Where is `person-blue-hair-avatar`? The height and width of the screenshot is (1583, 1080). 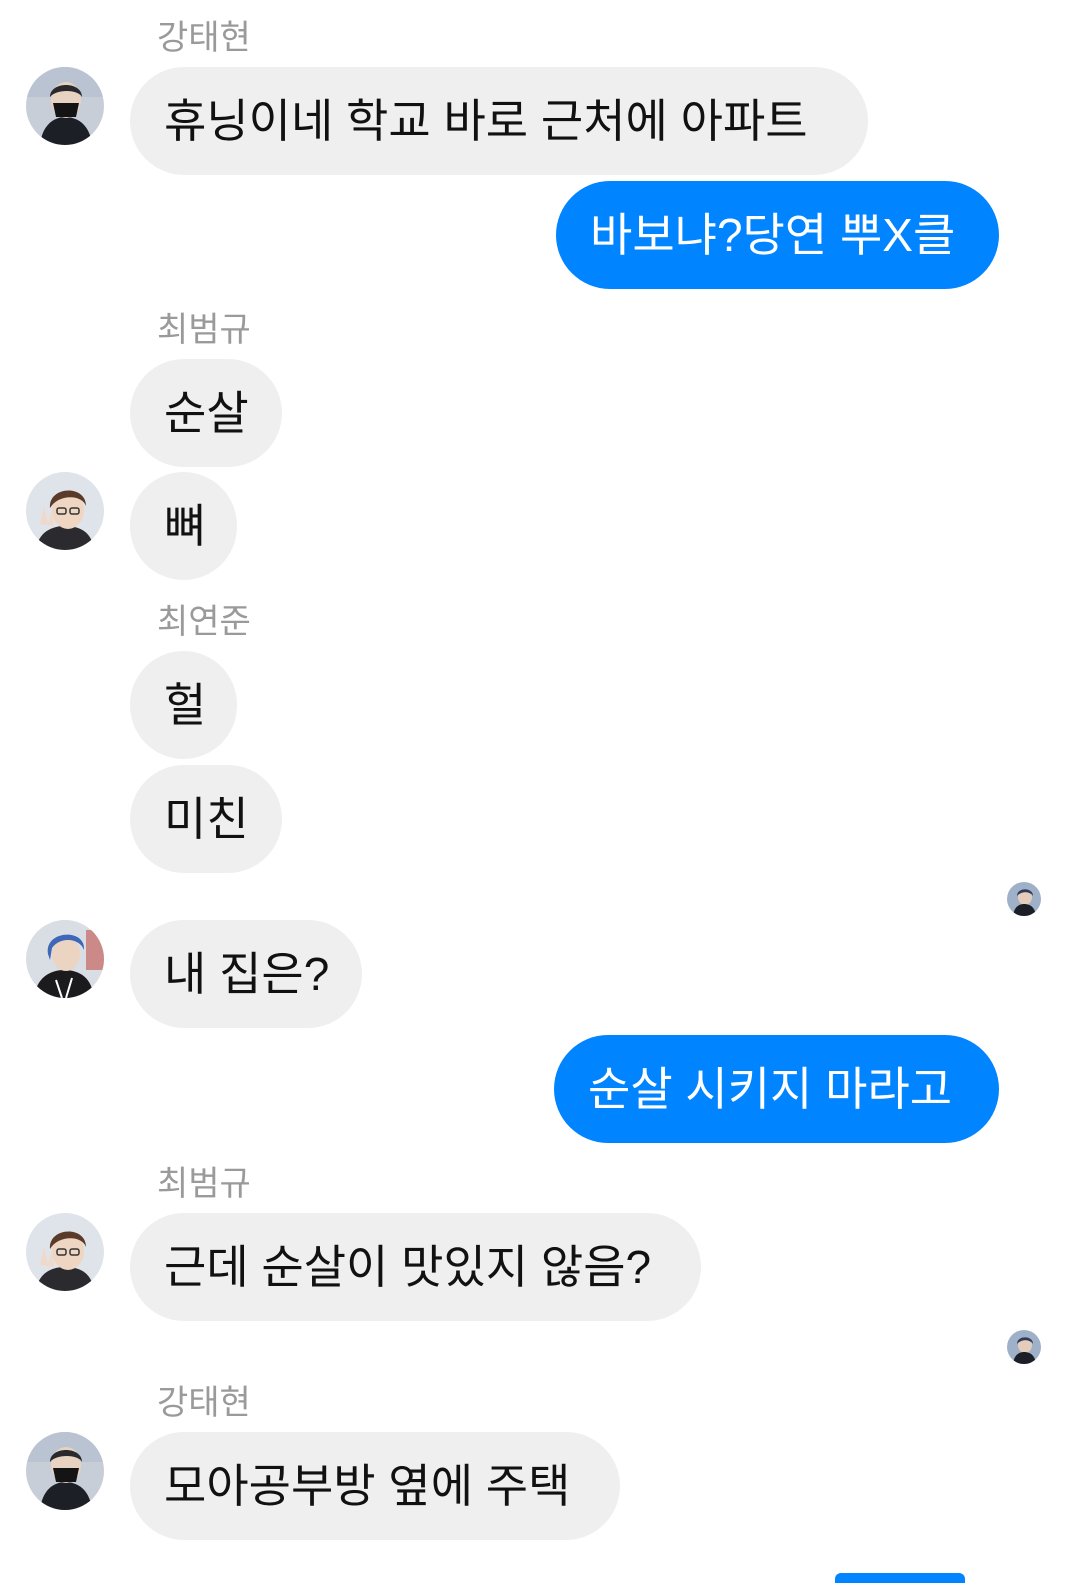
person-blue-hair-avatar is located at coordinates (65, 959).